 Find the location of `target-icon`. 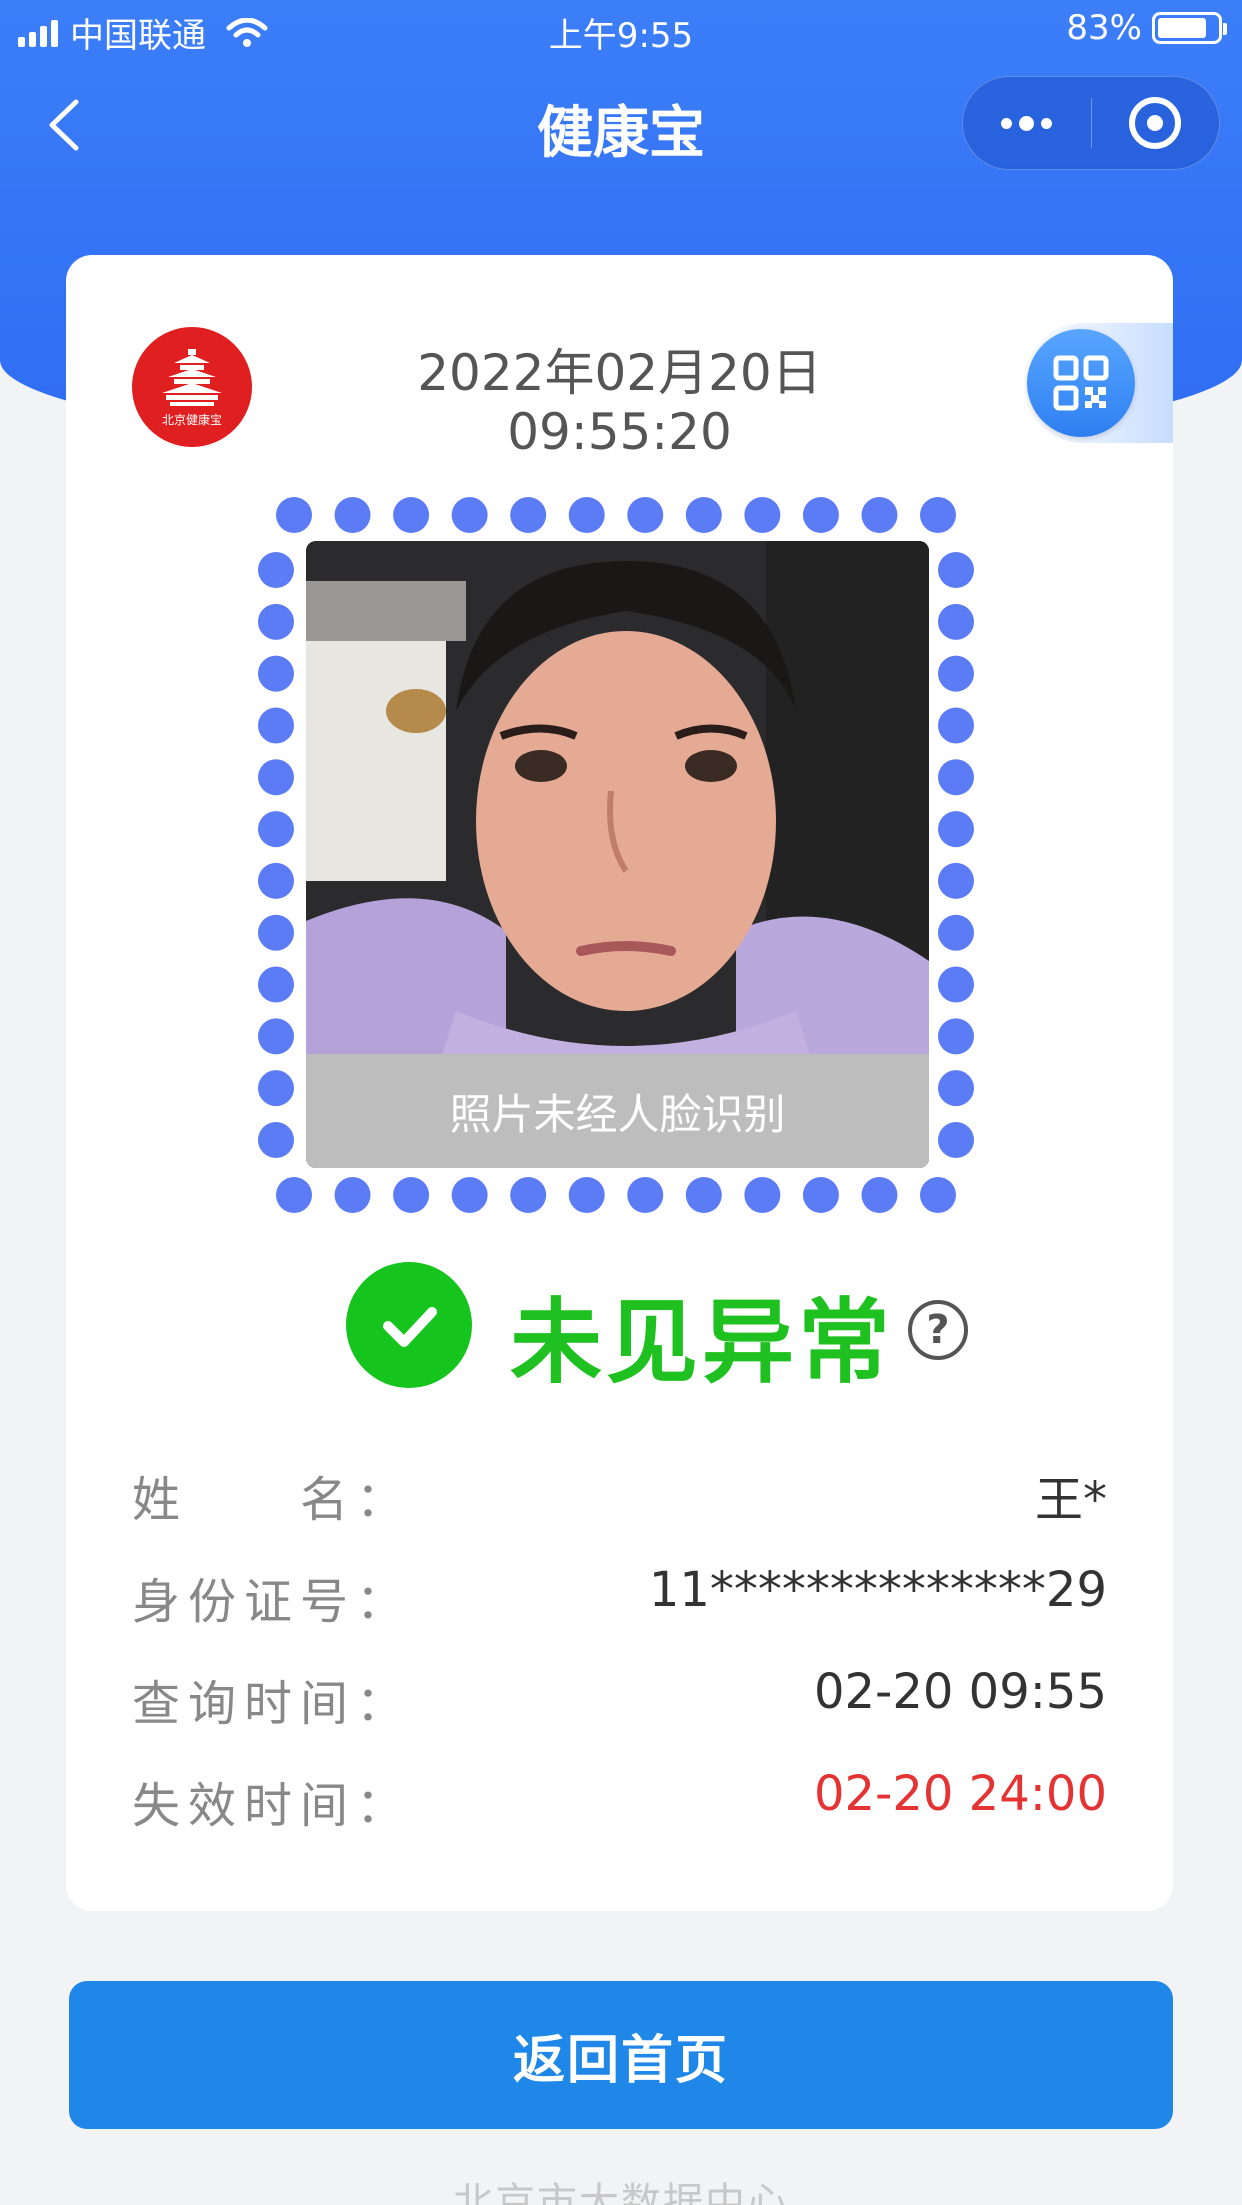

target-icon is located at coordinates (1155, 123).